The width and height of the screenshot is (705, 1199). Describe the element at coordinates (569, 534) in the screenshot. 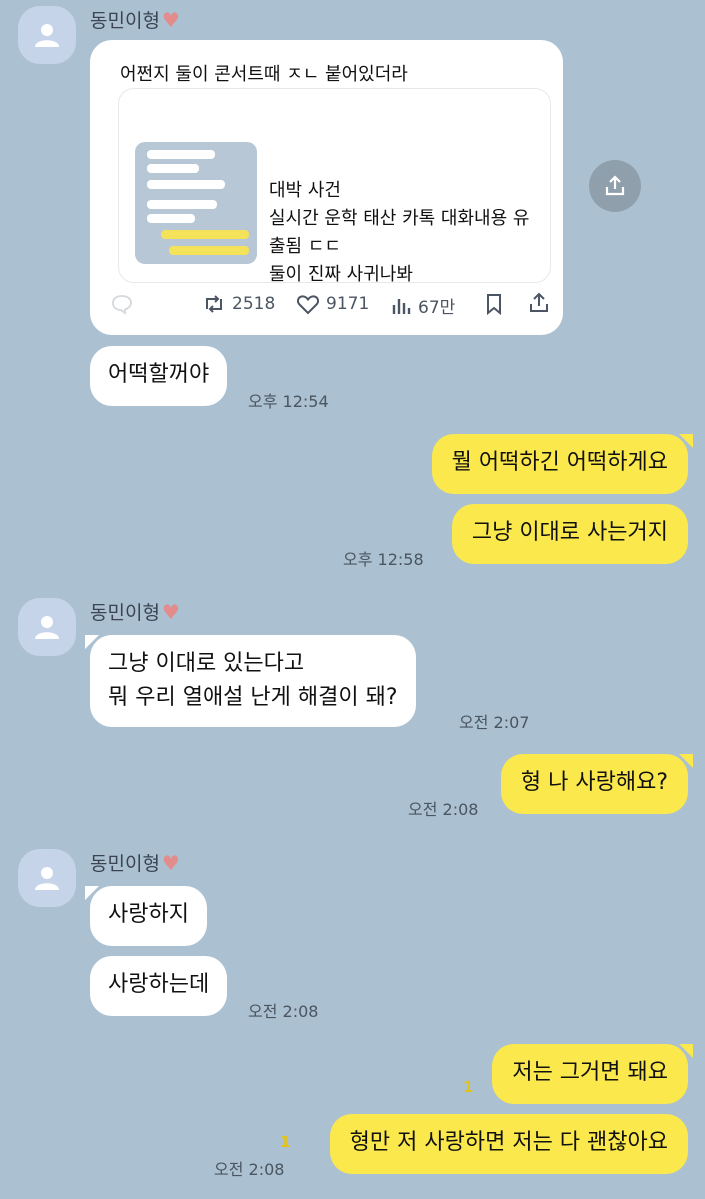

I see `sent-message: 그냥 이대로 사는거지` at that location.